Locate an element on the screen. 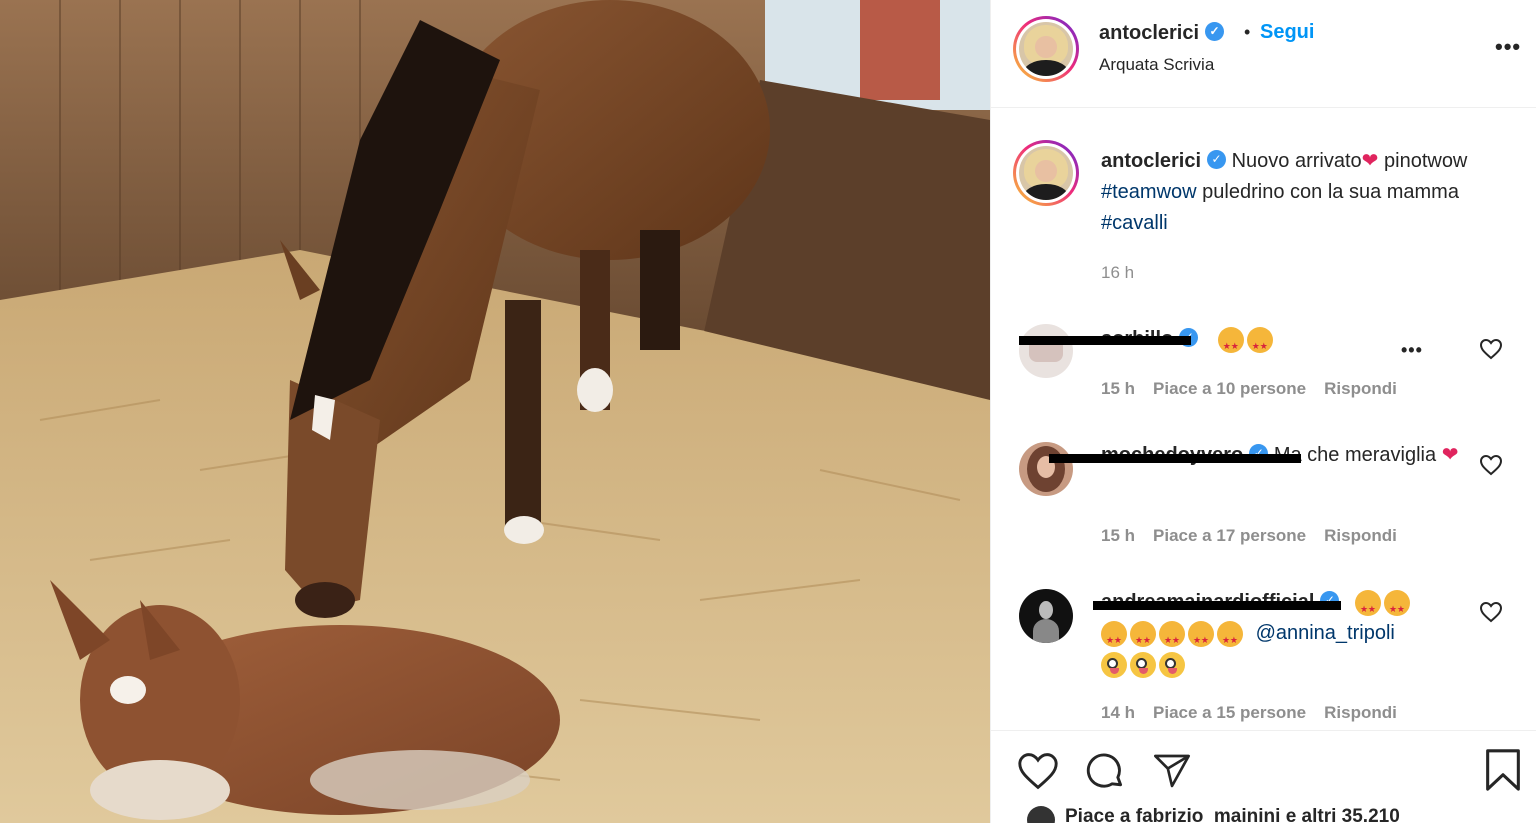 This screenshot has width=1536, height=823. caption-timestamp: 16 h is located at coordinates (1117, 273).